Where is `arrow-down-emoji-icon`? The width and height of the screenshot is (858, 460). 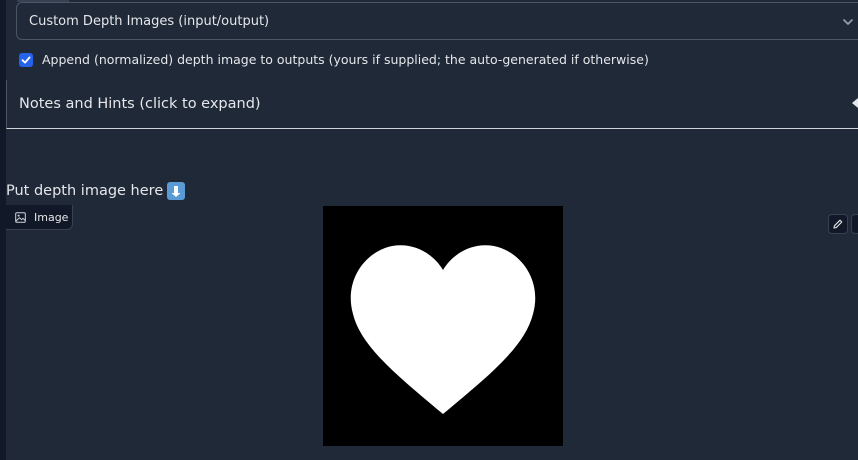
arrow-down-emoji-icon is located at coordinates (176, 191).